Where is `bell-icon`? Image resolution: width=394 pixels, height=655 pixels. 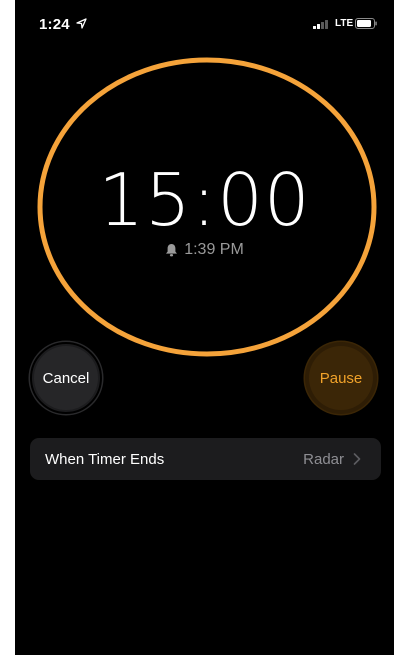 bell-icon is located at coordinates (172, 250).